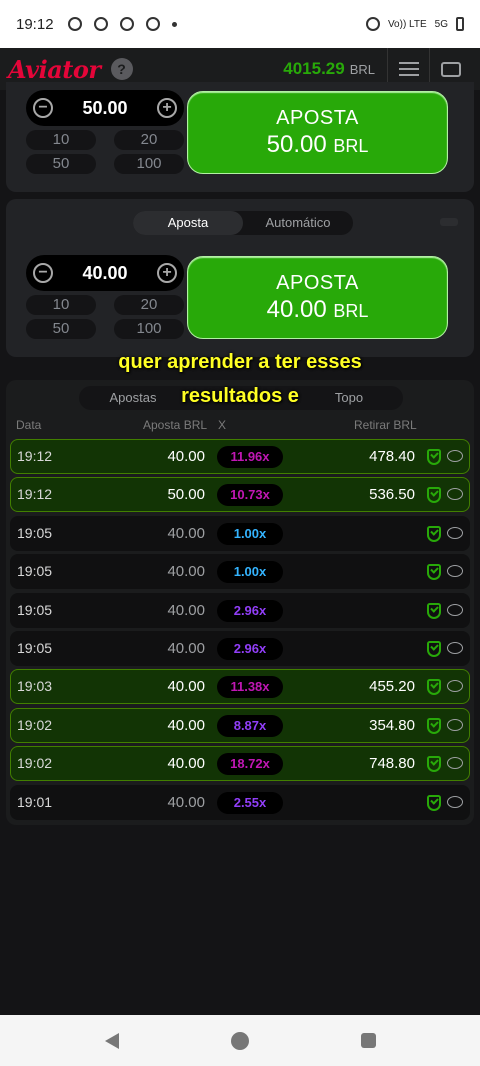 This screenshot has width=480, height=1066. I want to click on bet-2-button-amount-line: 40.00 BRL, so click(318, 310).